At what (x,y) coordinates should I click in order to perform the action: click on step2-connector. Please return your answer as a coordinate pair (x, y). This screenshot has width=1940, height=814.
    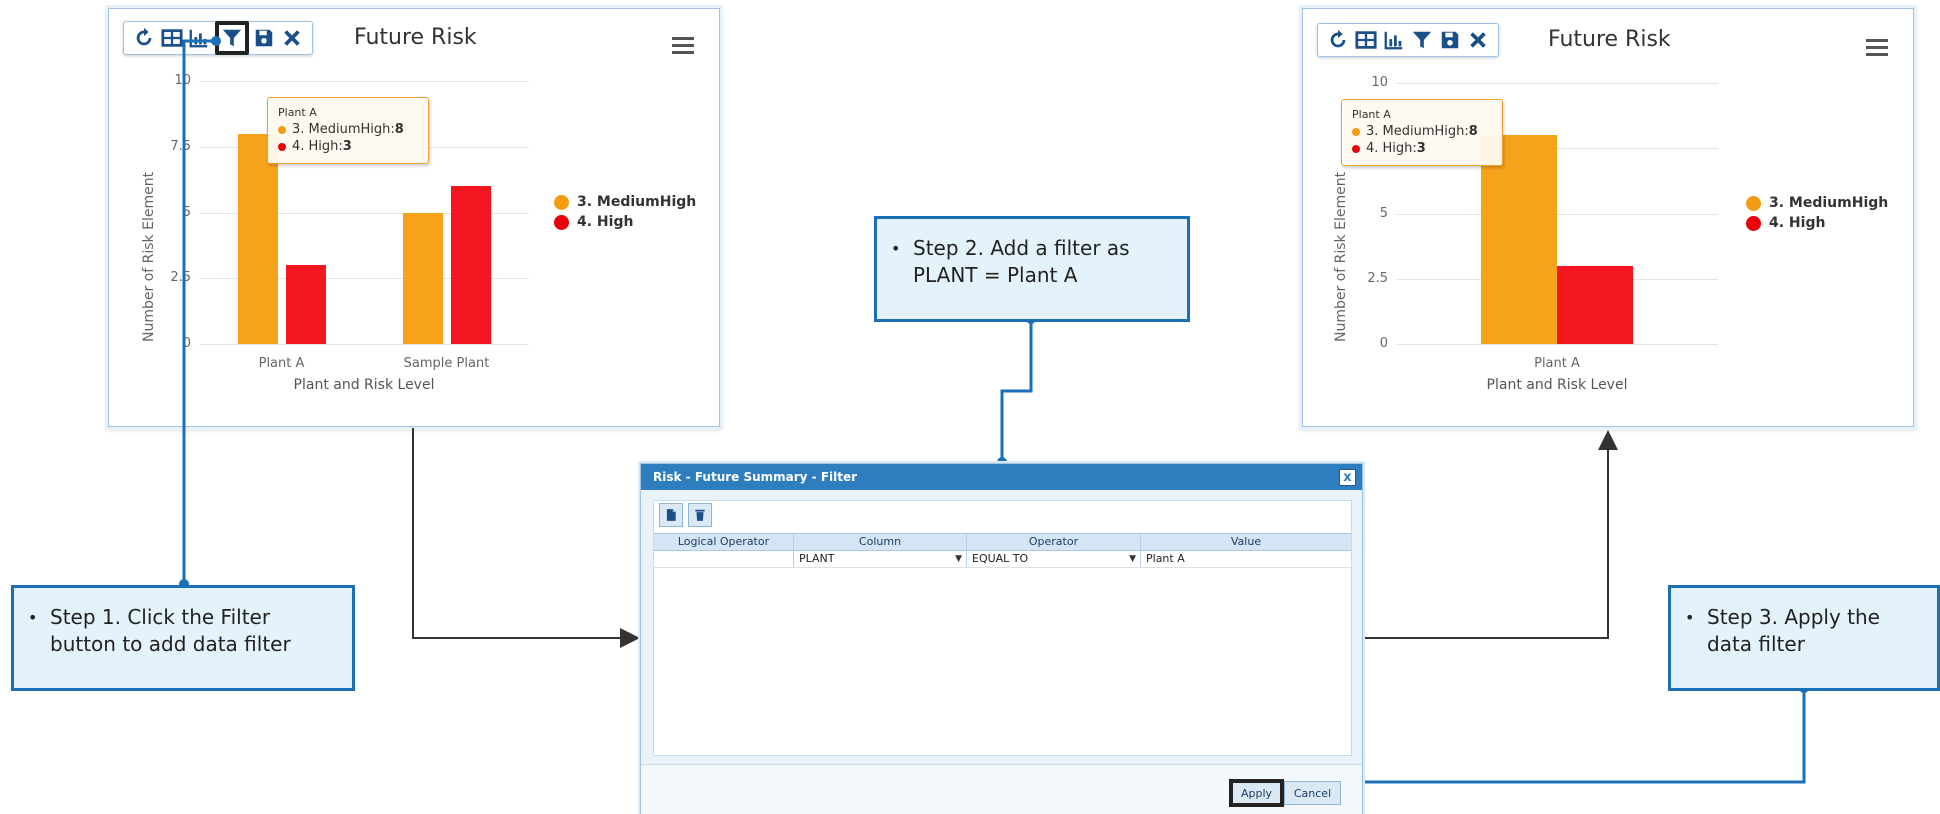
    Looking at the image, I should click on (1016, 390).